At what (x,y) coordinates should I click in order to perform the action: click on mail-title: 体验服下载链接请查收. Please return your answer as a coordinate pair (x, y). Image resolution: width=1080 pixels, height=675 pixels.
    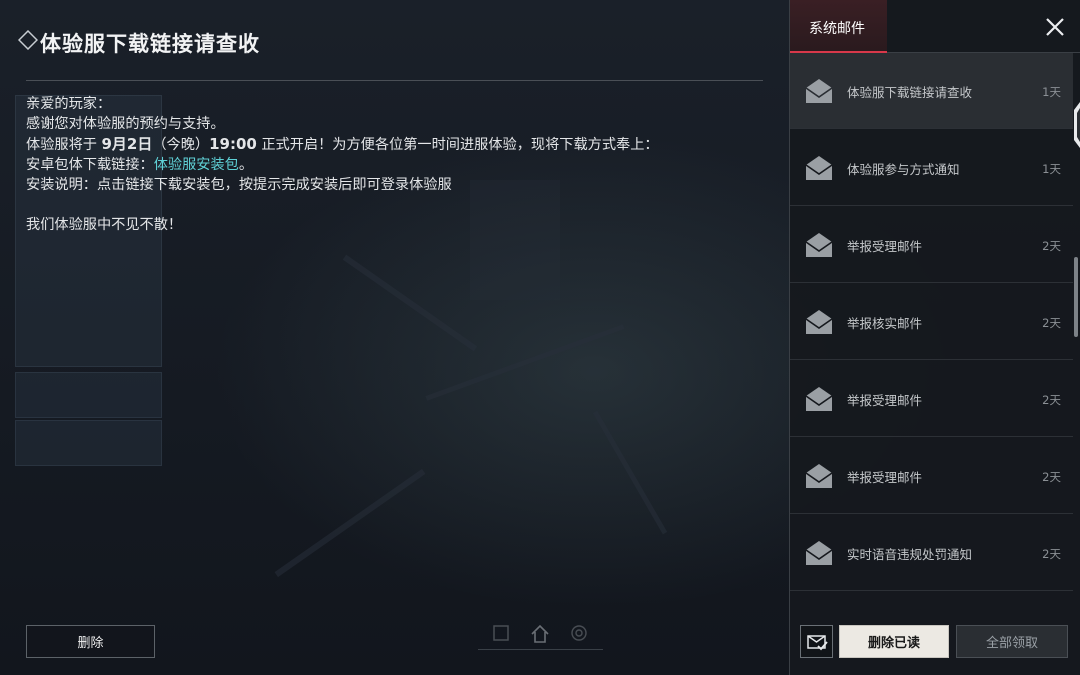
    Looking at the image, I should click on (150, 44).